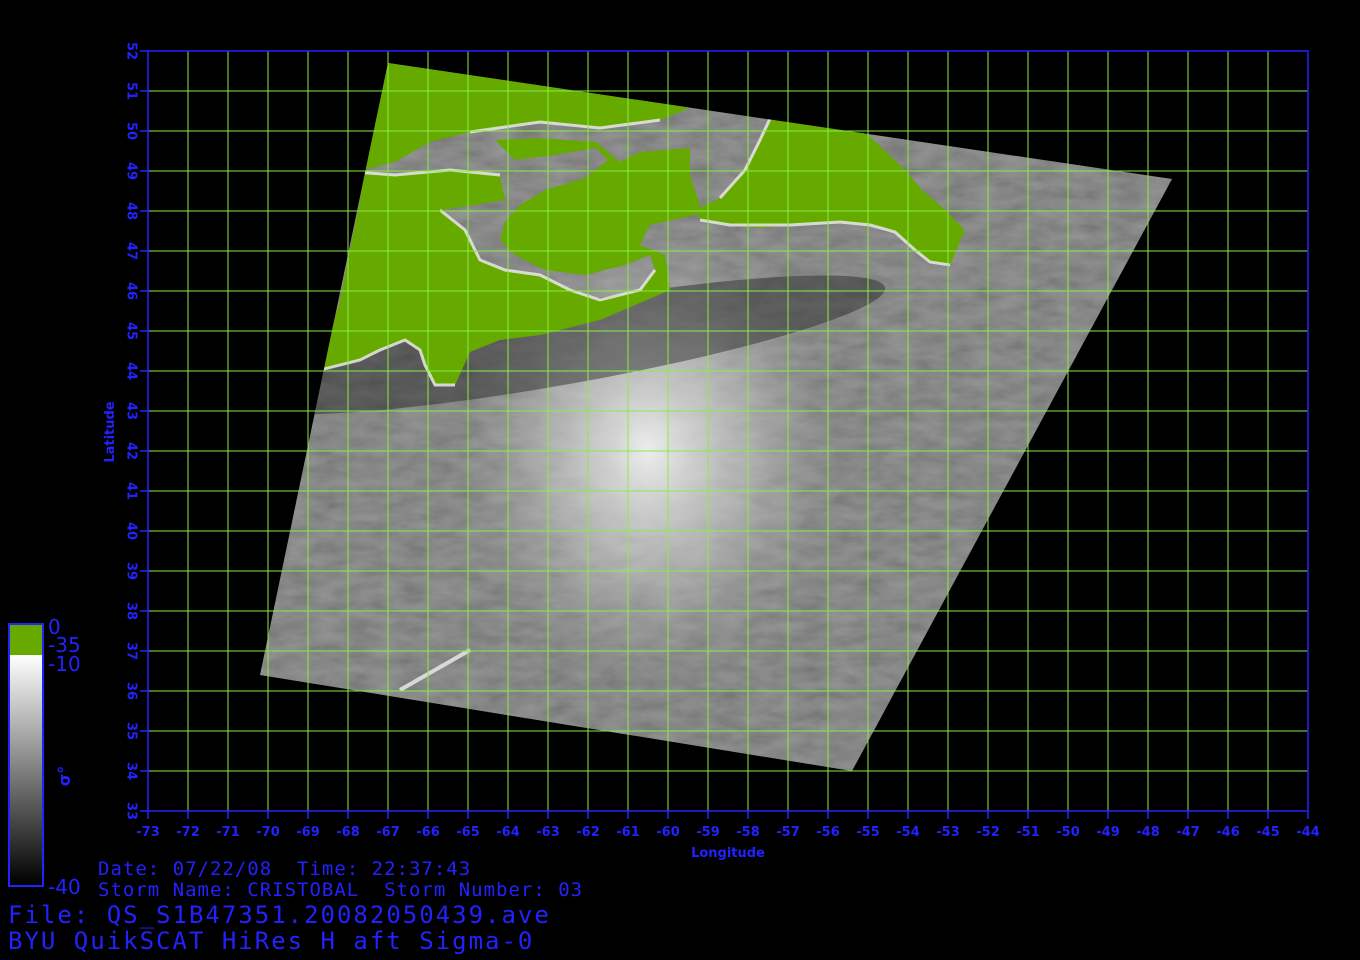 The width and height of the screenshot is (1360, 960). What do you see at coordinates (348, 832) in the screenshot?
I see `x-tick-label-5: -68` at bounding box center [348, 832].